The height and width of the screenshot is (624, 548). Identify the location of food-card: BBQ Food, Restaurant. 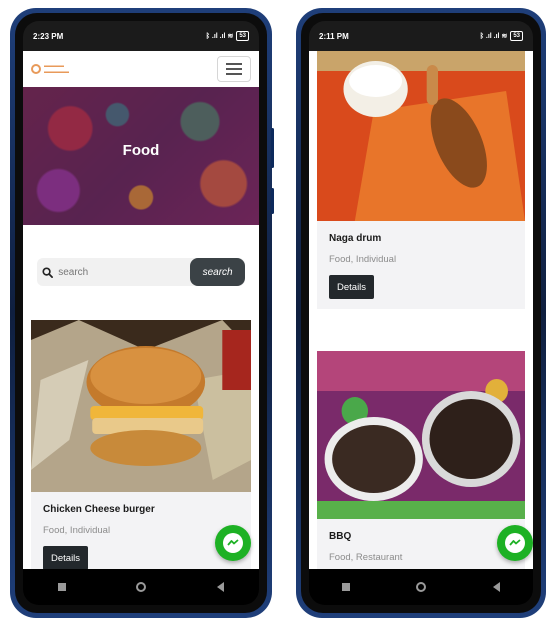
(421, 460).